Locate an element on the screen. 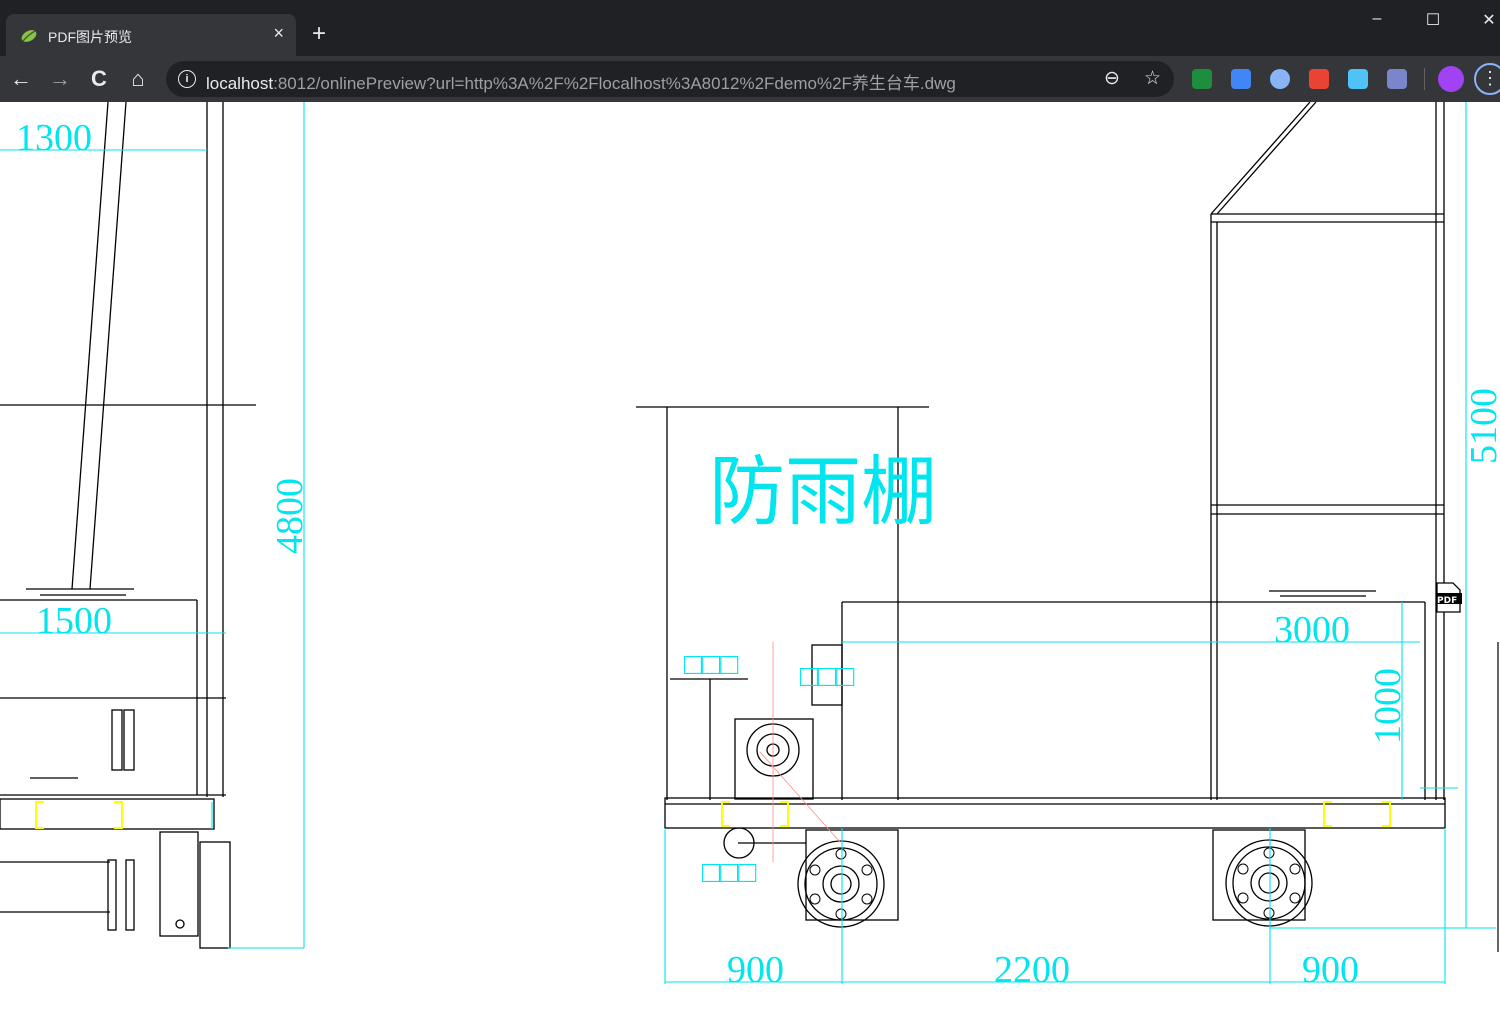 The image size is (1500, 1031). maximize-button: ☐ is located at coordinates (1433, 20).